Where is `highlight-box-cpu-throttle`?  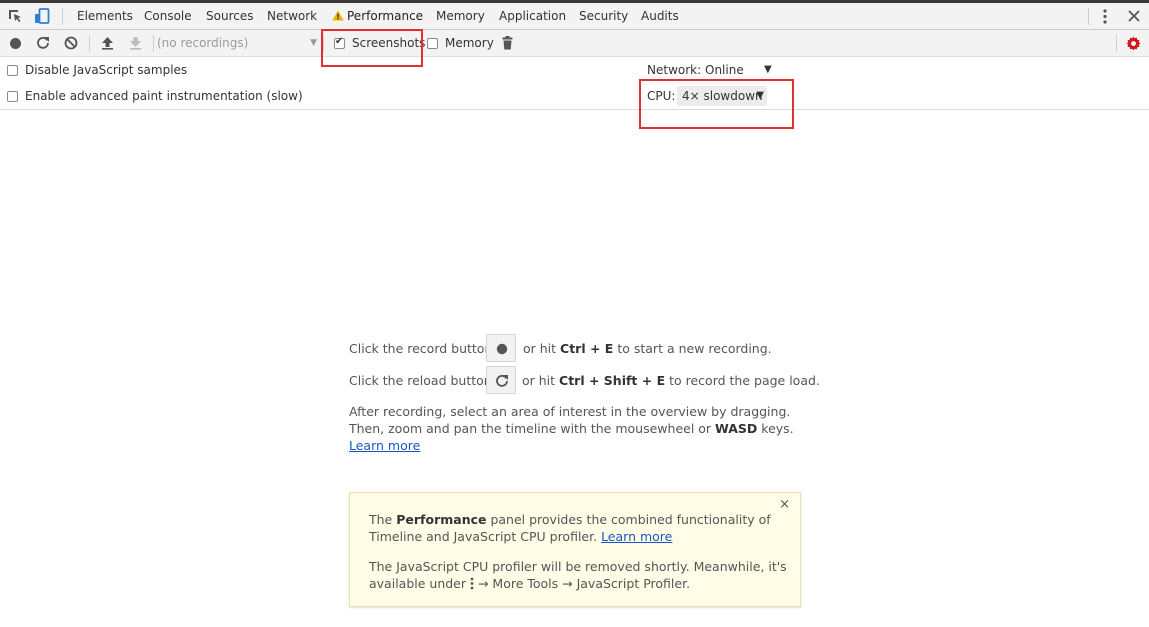
highlight-box-cpu-throttle is located at coordinates (716, 104).